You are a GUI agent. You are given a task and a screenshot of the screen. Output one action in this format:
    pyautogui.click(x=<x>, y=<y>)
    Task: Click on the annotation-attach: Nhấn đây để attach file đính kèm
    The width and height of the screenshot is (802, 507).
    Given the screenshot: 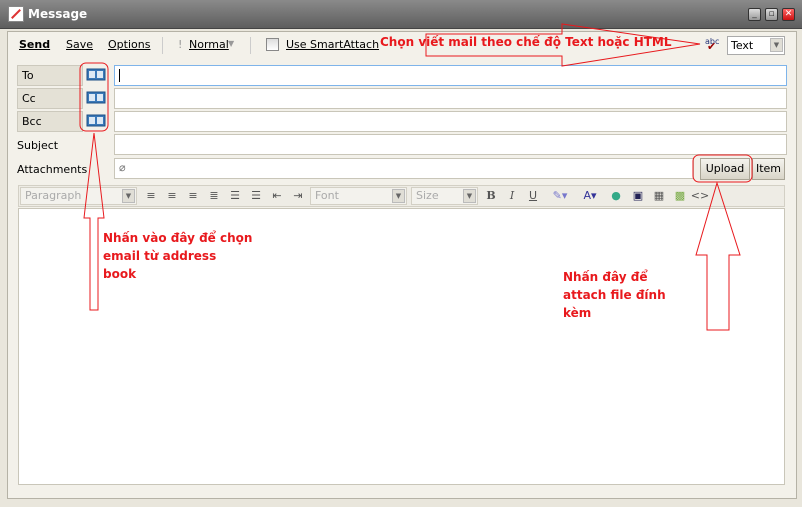 What is the action you would take?
    pyautogui.click(x=614, y=295)
    